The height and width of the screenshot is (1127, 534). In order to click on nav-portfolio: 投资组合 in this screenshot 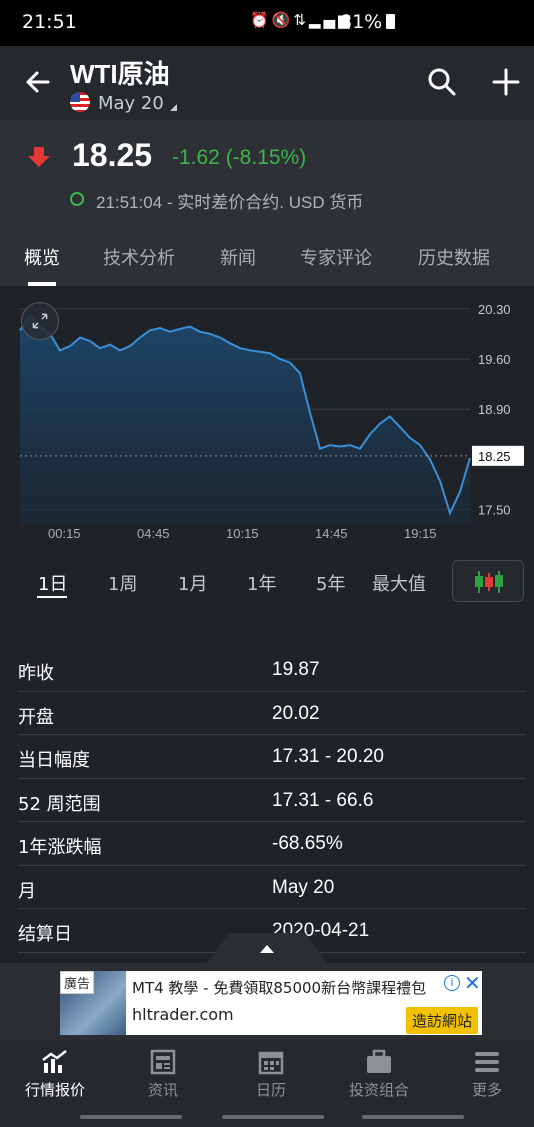, I will do `click(379, 1074)`.